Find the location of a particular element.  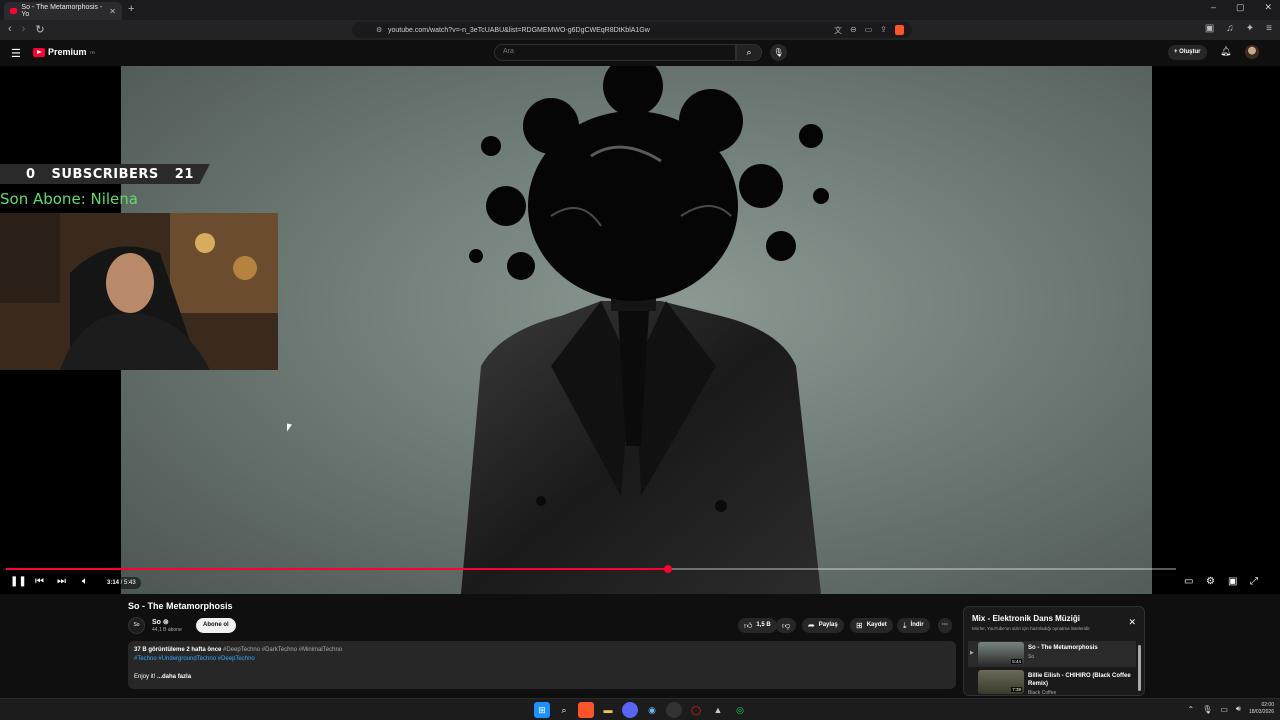

progress-bar is located at coordinates (591, 569).